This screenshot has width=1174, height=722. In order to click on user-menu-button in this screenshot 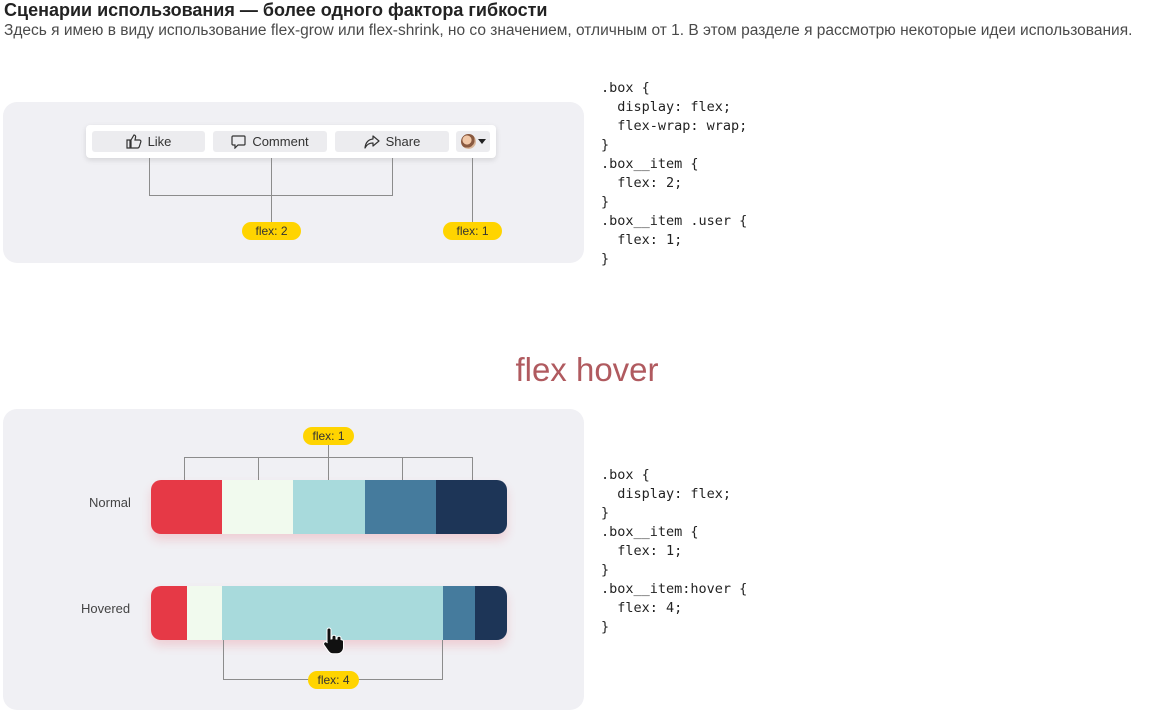, I will do `click(473, 141)`.